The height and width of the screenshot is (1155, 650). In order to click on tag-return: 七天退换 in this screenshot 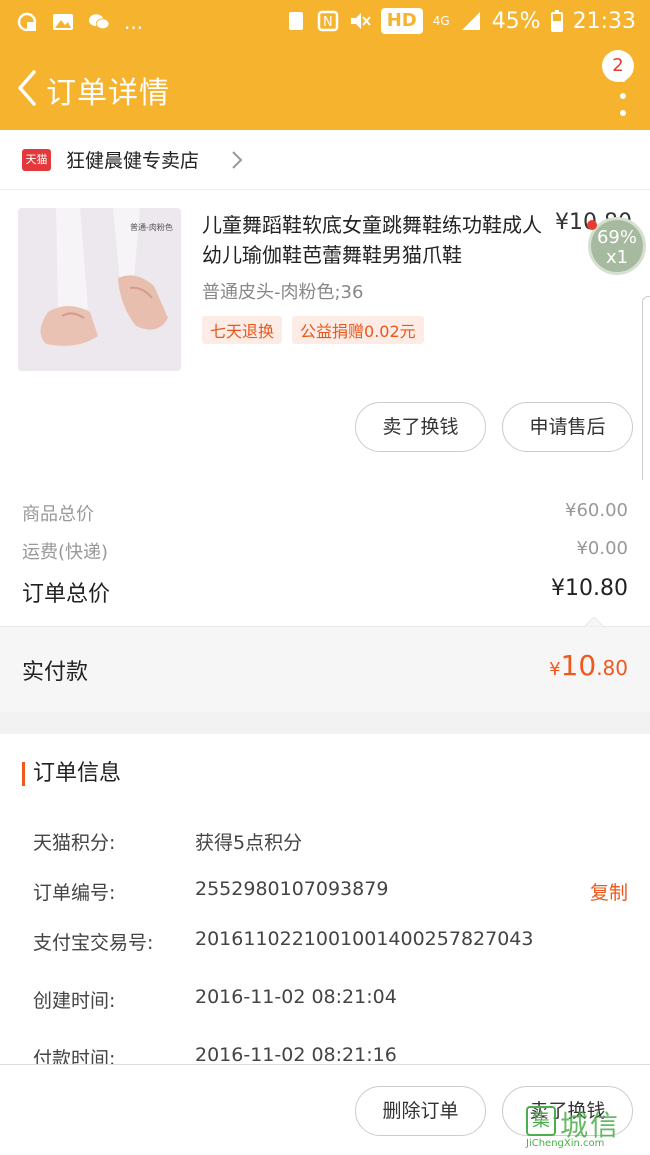, I will do `click(242, 330)`.